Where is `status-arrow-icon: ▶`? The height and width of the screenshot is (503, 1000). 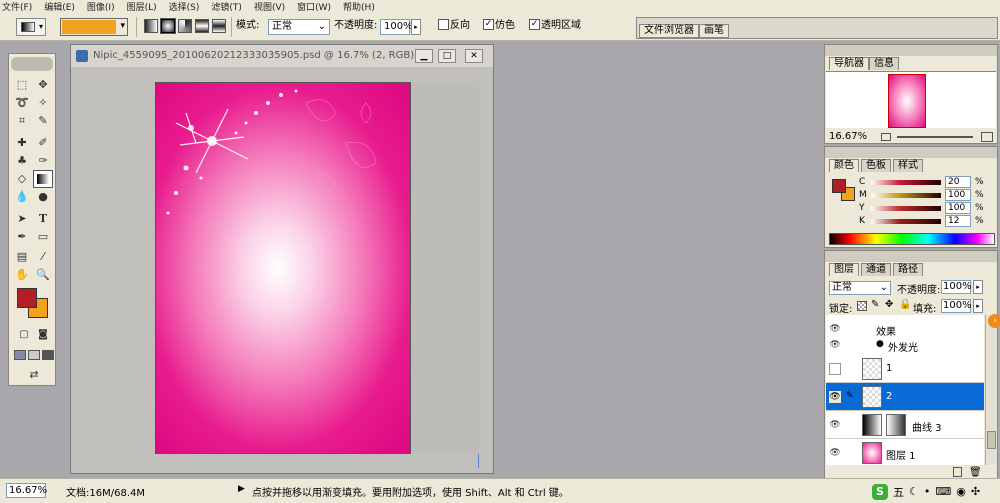 status-arrow-icon: ▶ is located at coordinates (241, 489).